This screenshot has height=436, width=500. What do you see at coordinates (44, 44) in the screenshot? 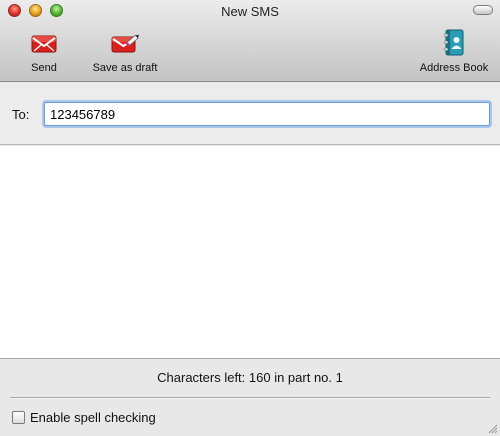
I see `send-message-icon` at bounding box center [44, 44].